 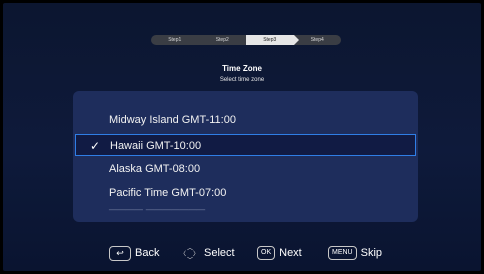 I want to click on menu-key-icon: MENU, so click(x=342, y=253).